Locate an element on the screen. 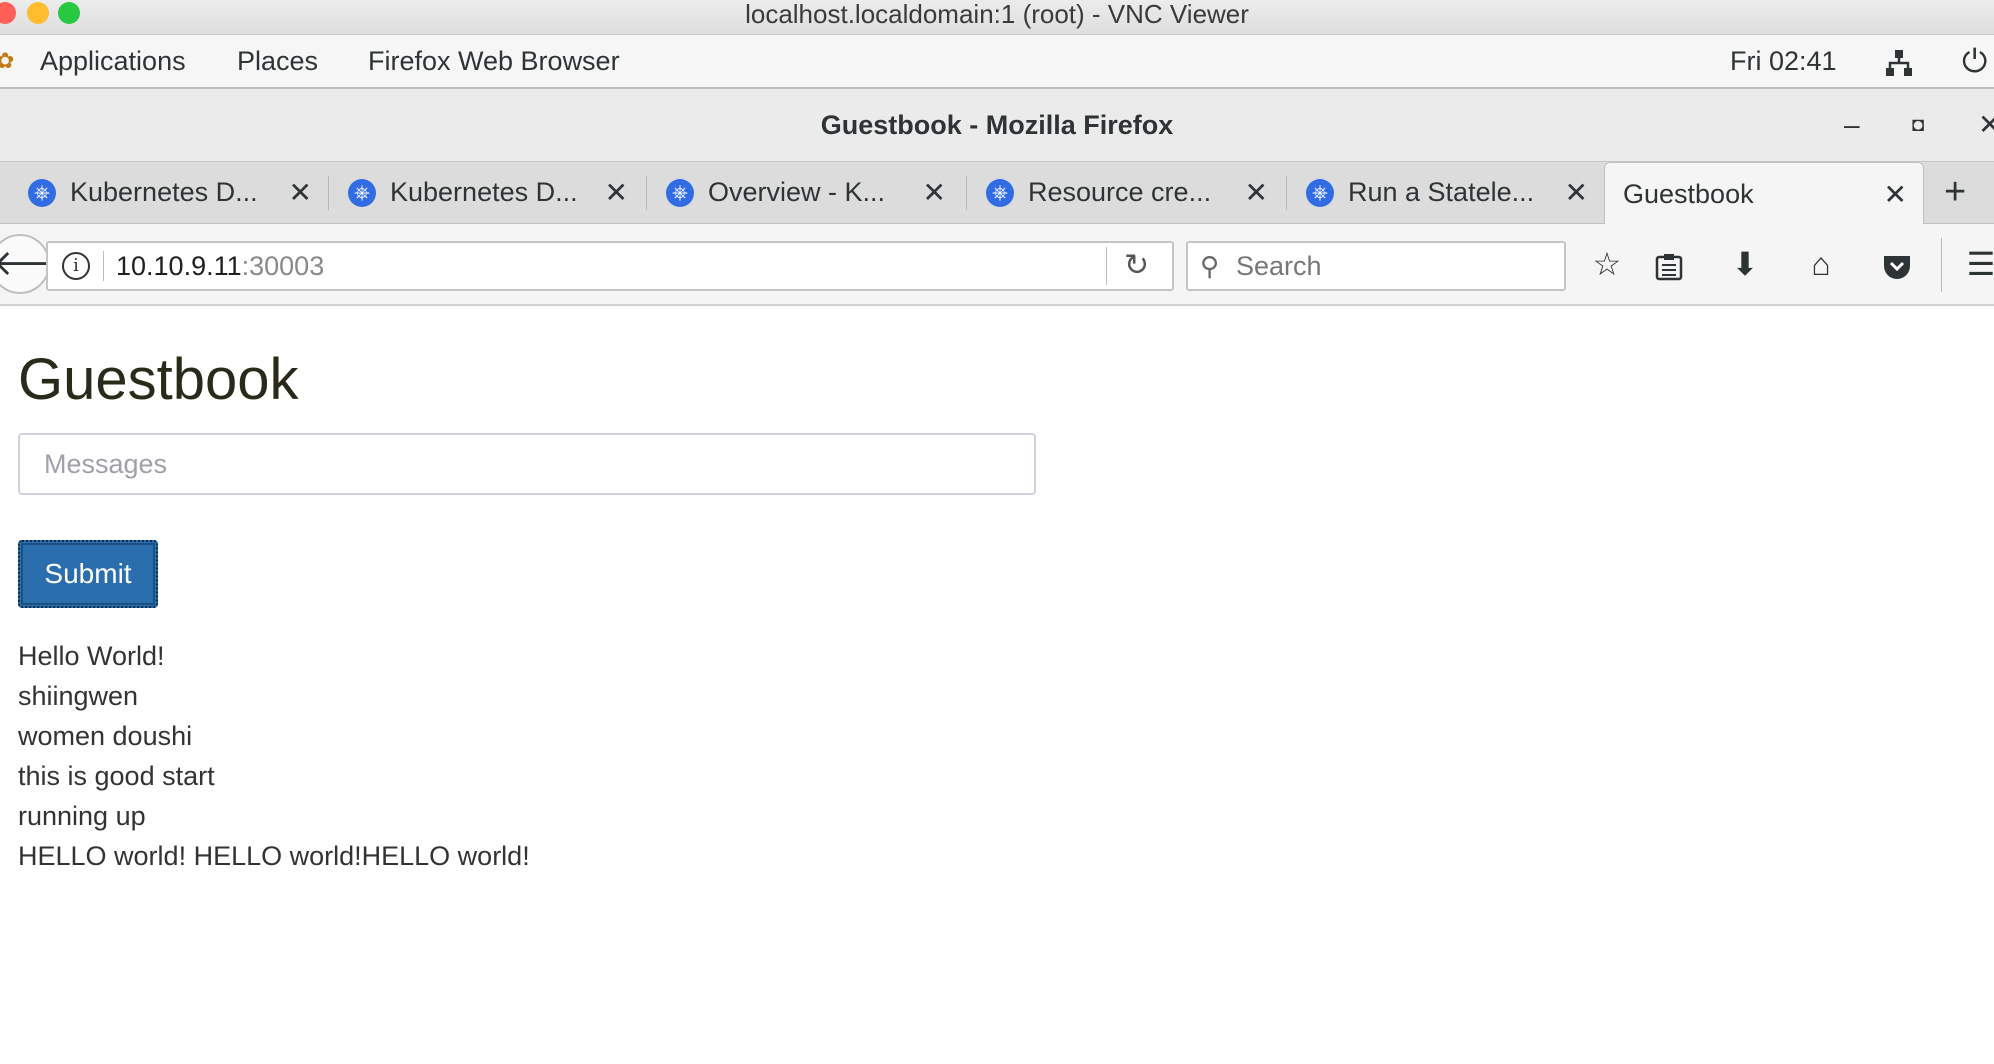 The width and height of the screenshot is (1994, 1064). search-bar: ⚲ Search is located at coordinates (1376, 266).